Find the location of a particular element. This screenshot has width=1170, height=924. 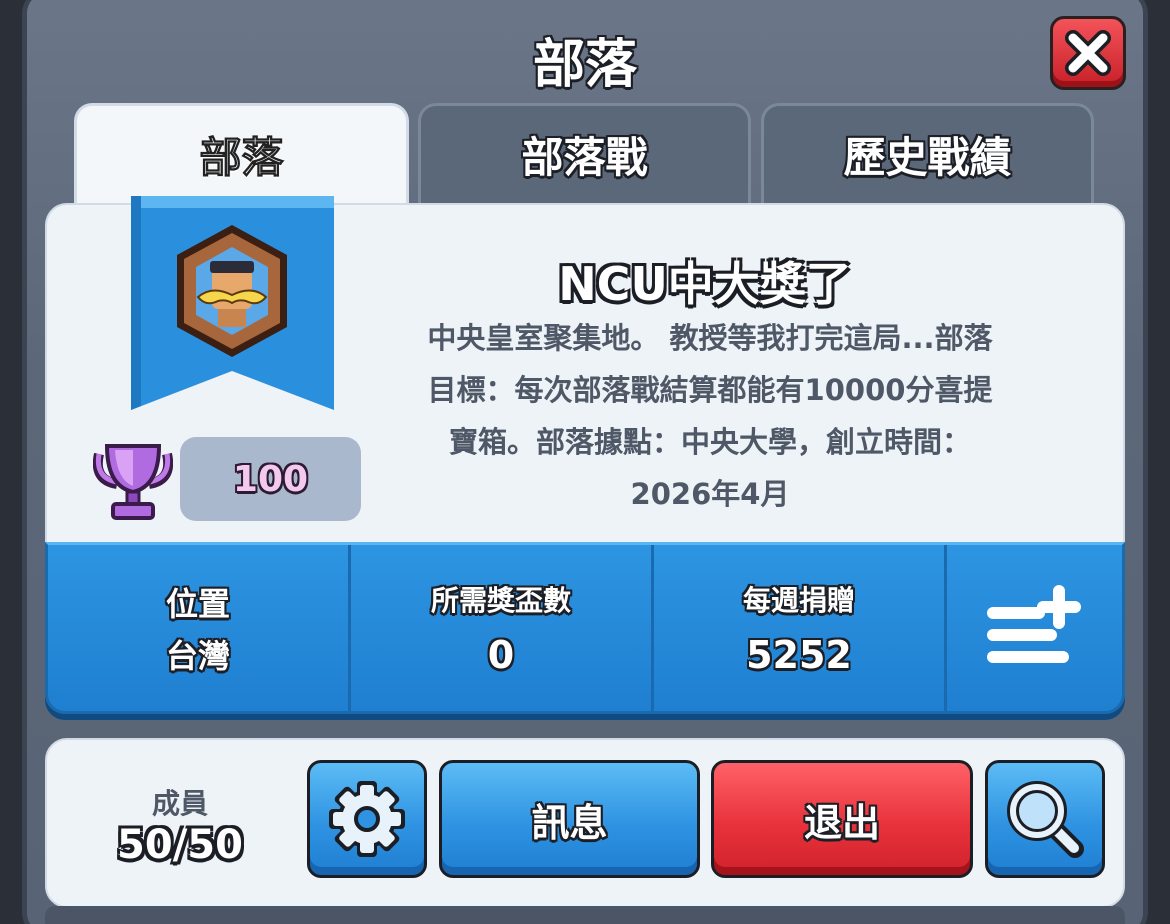

tab-clan-label: 部落 is located at coordinates (241, 158).